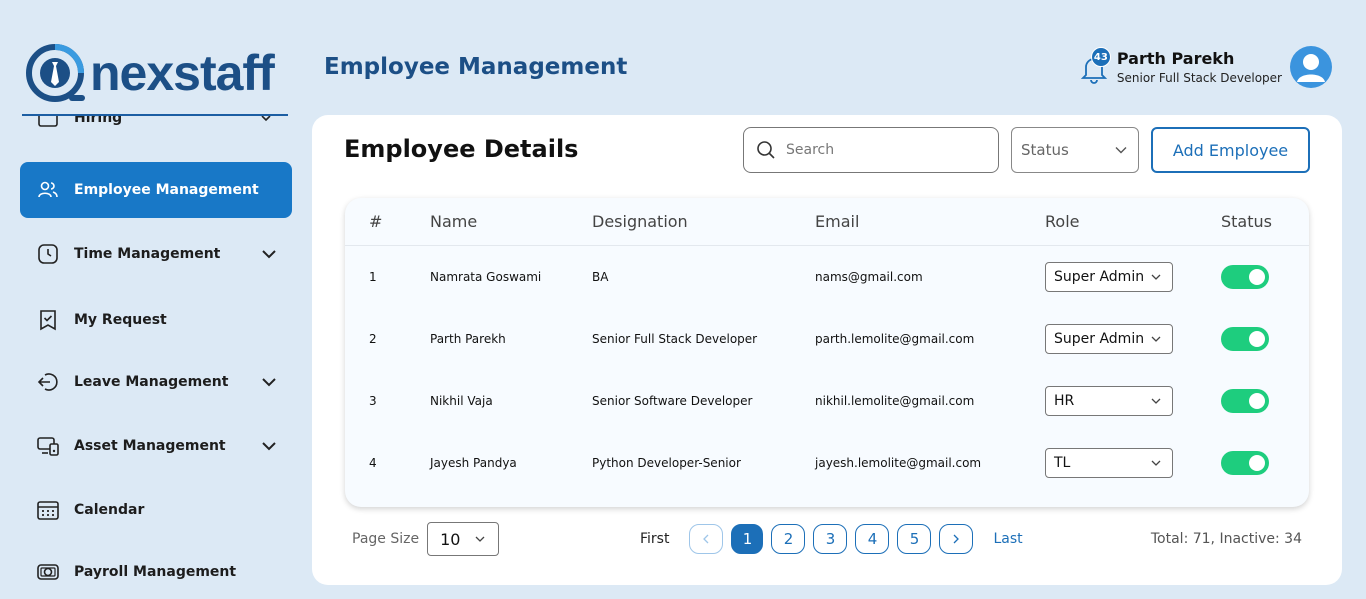  I want to click on sidebar-item-leave-management: Leave Management, so click(156, 382).